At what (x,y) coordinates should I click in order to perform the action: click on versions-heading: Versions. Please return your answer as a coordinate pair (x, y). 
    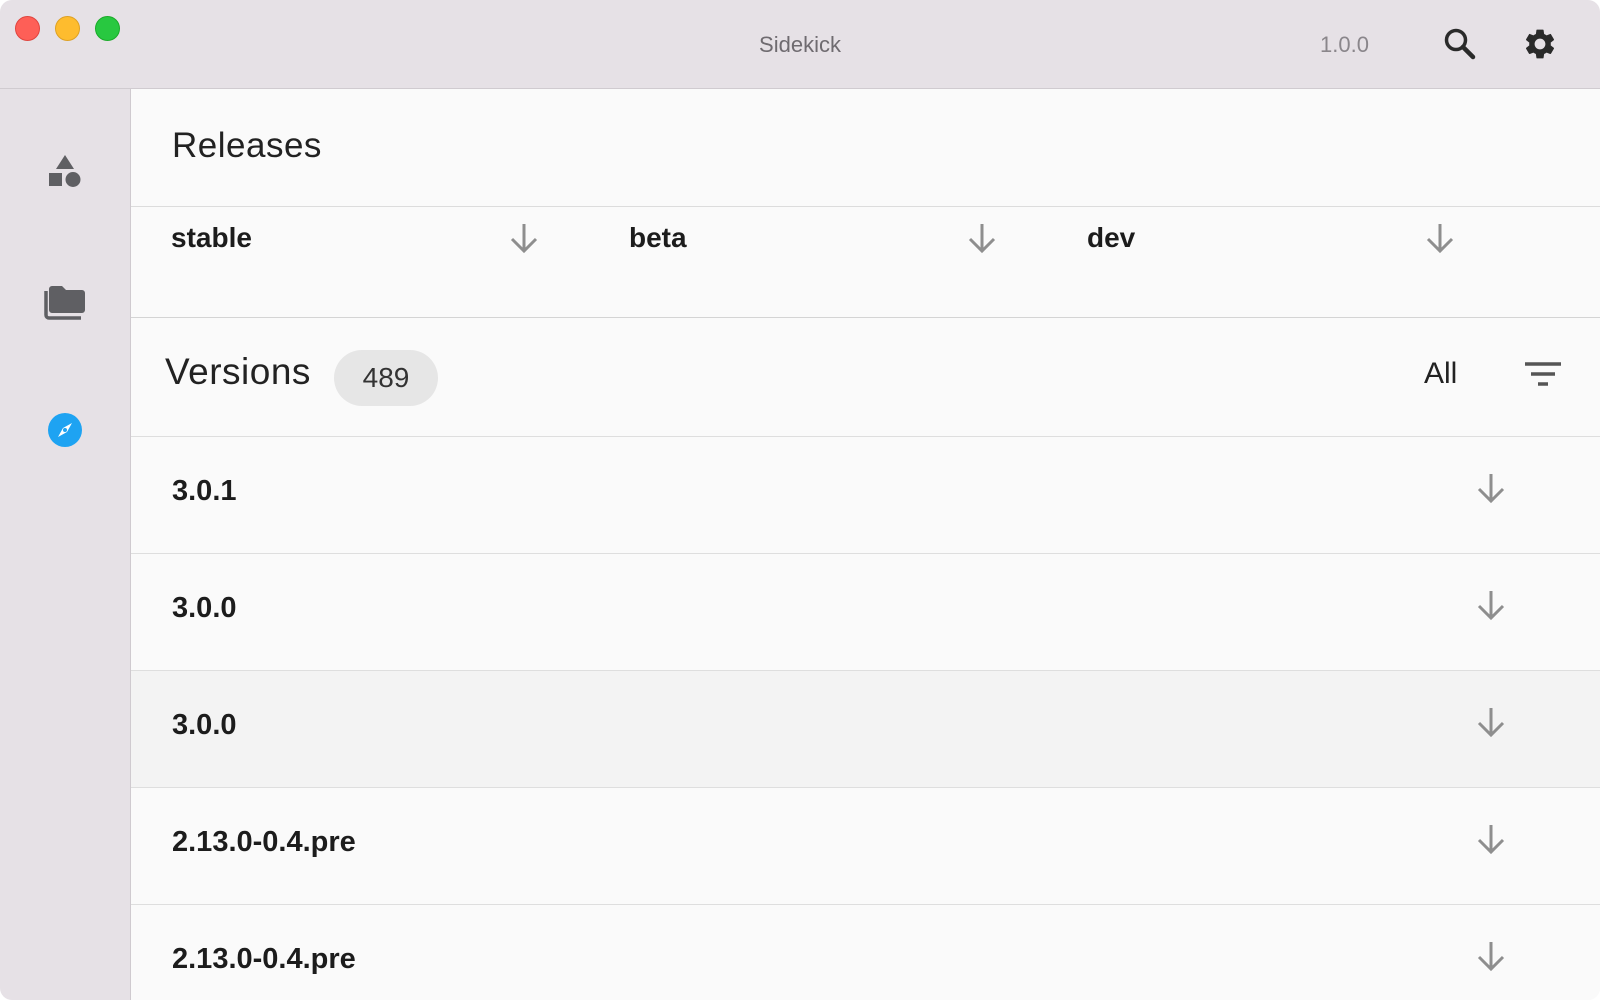
    Looking at the image, I should click on (238, 371).